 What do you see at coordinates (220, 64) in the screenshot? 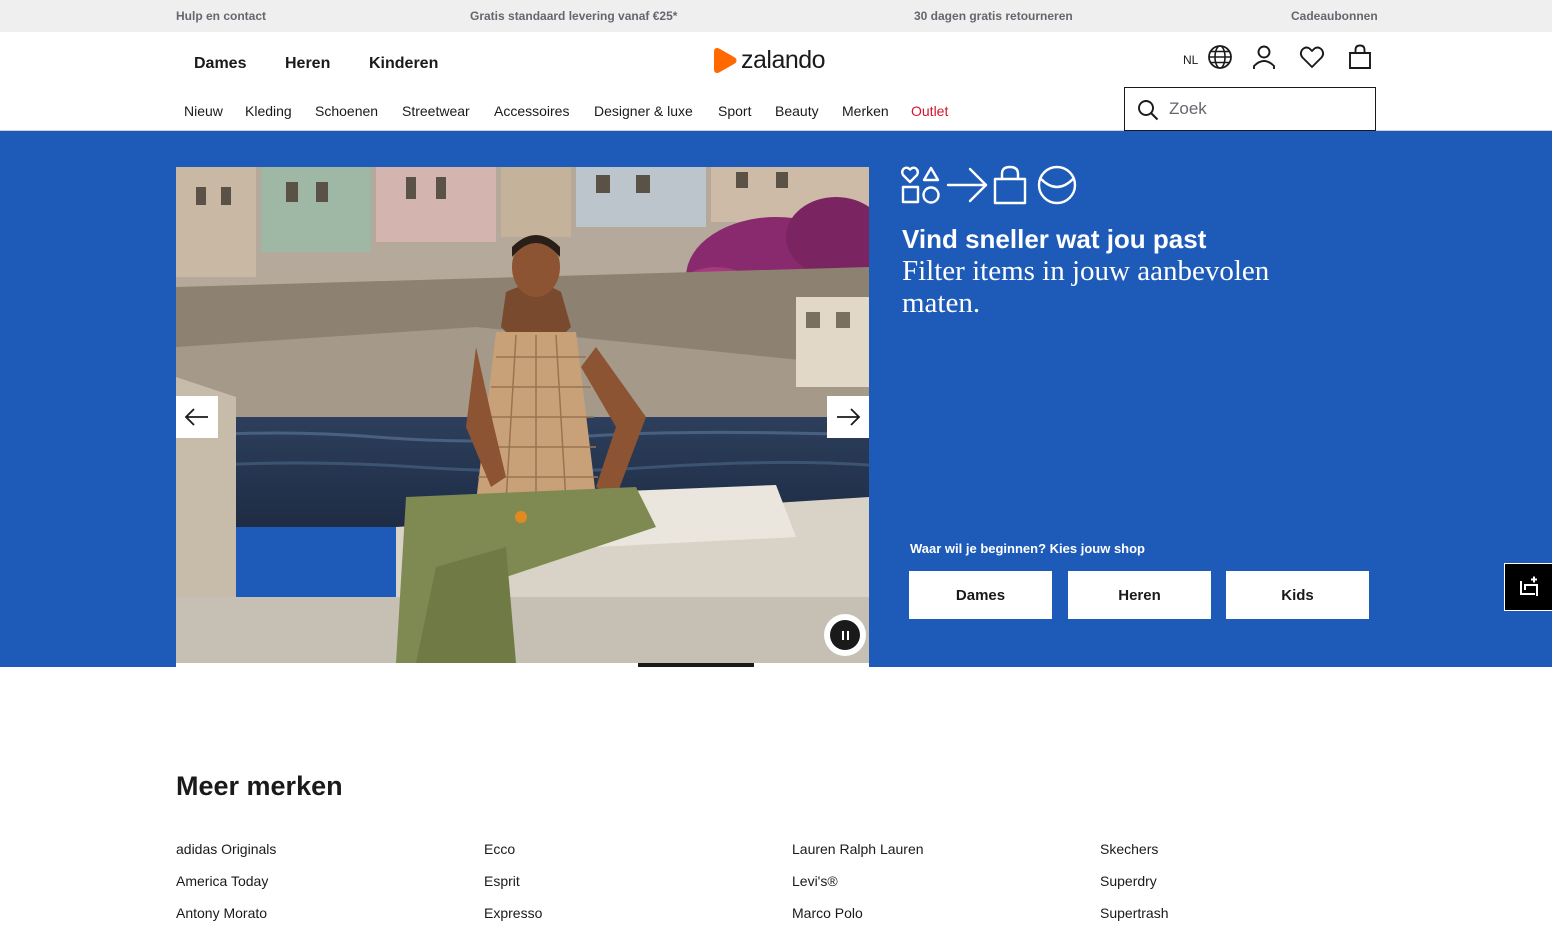
I see `gender-tab-women: Dames` at bounding box center [220, 64].